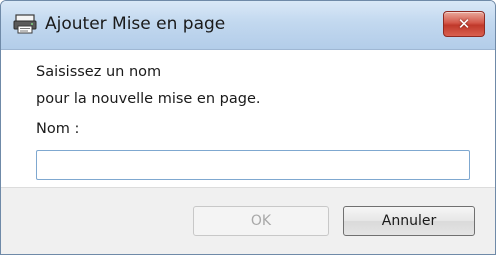 This screenshot has height=255, width=496. Describe the element at coordinates (409, 221) in the screenshot. I see `cancel-button: Annuler` at that location.